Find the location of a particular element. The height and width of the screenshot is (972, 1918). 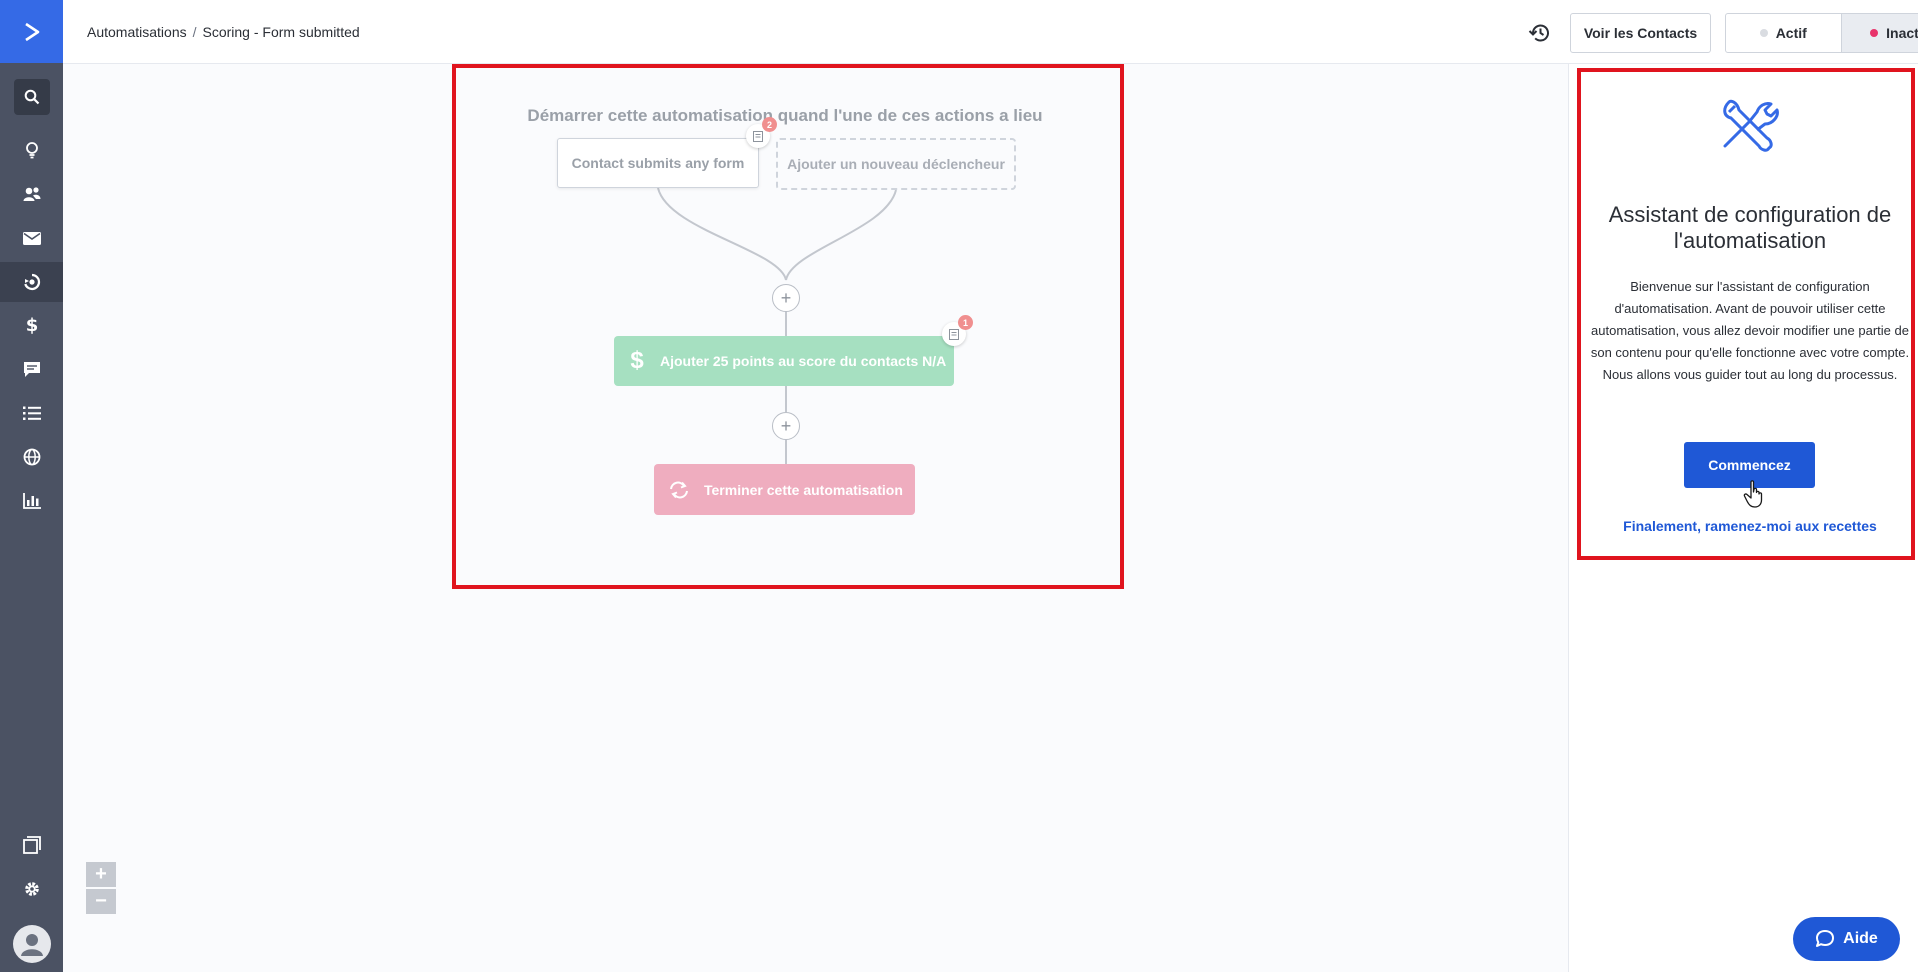

trigger-badge-count: 2 is located at coordinates (769, 124).